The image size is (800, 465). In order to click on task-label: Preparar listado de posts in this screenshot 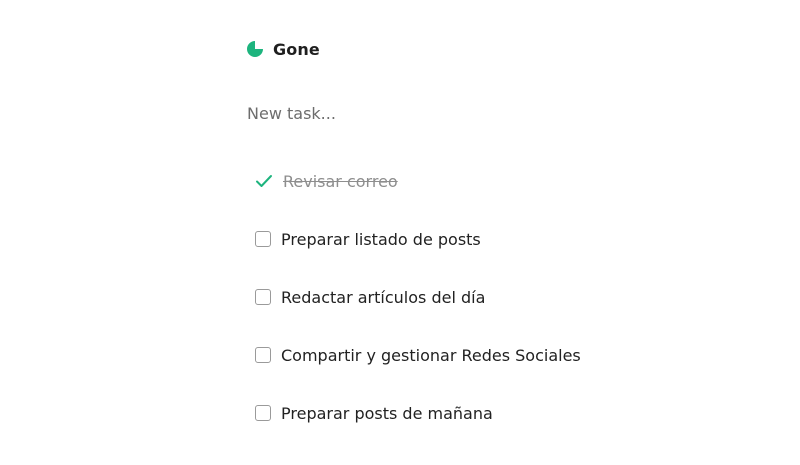, I will do `click(381, 239)`.